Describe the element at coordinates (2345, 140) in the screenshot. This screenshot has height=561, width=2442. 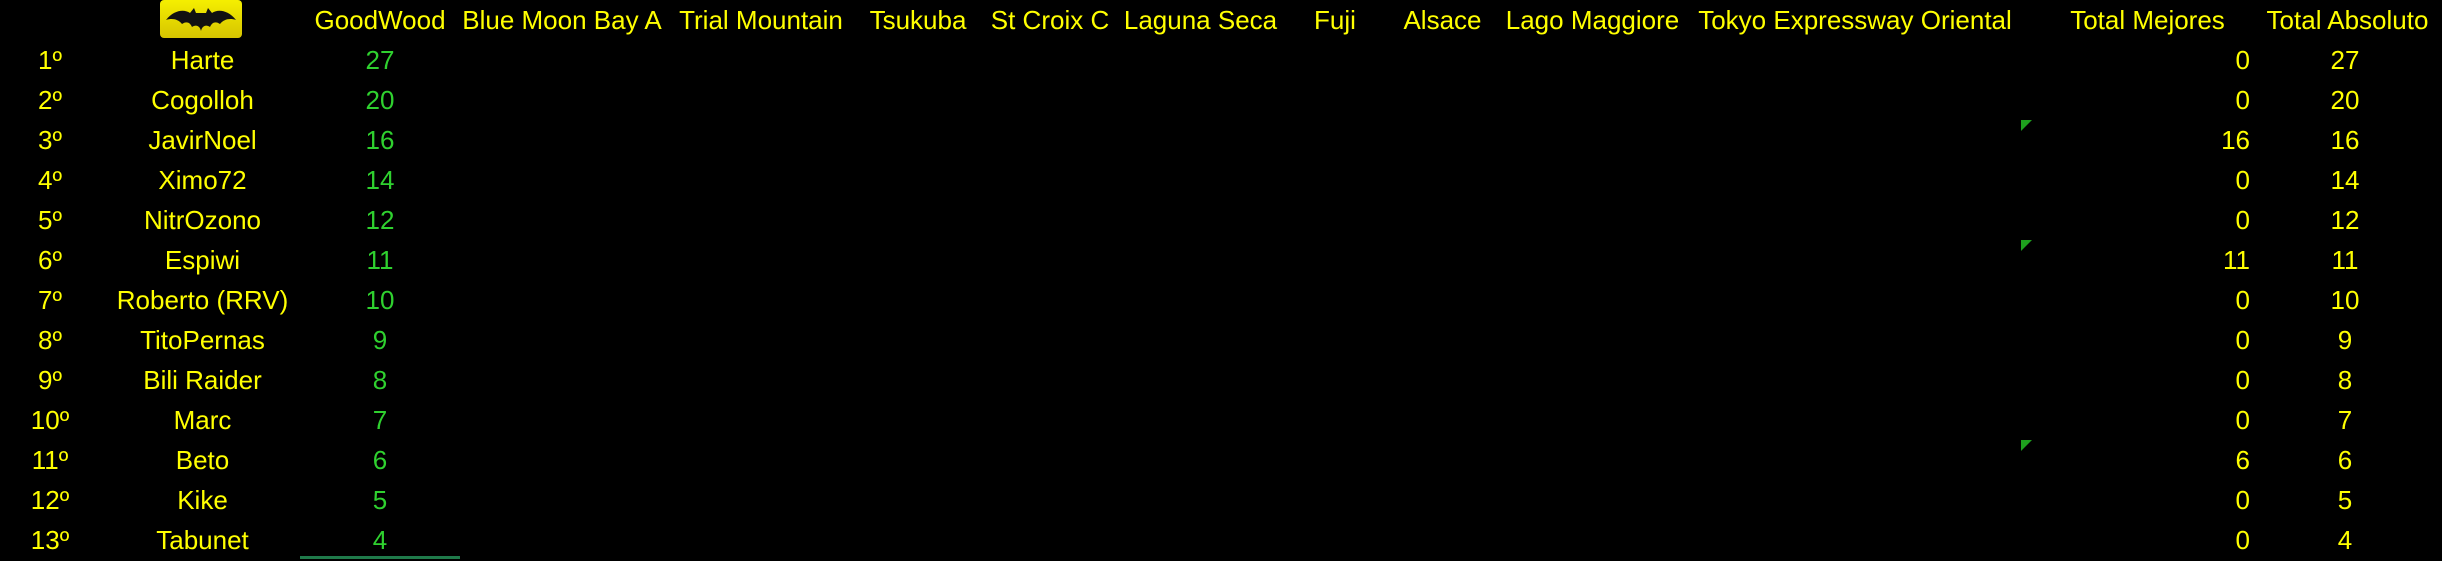
I see `total-absoluto-cell: 16` at that location.